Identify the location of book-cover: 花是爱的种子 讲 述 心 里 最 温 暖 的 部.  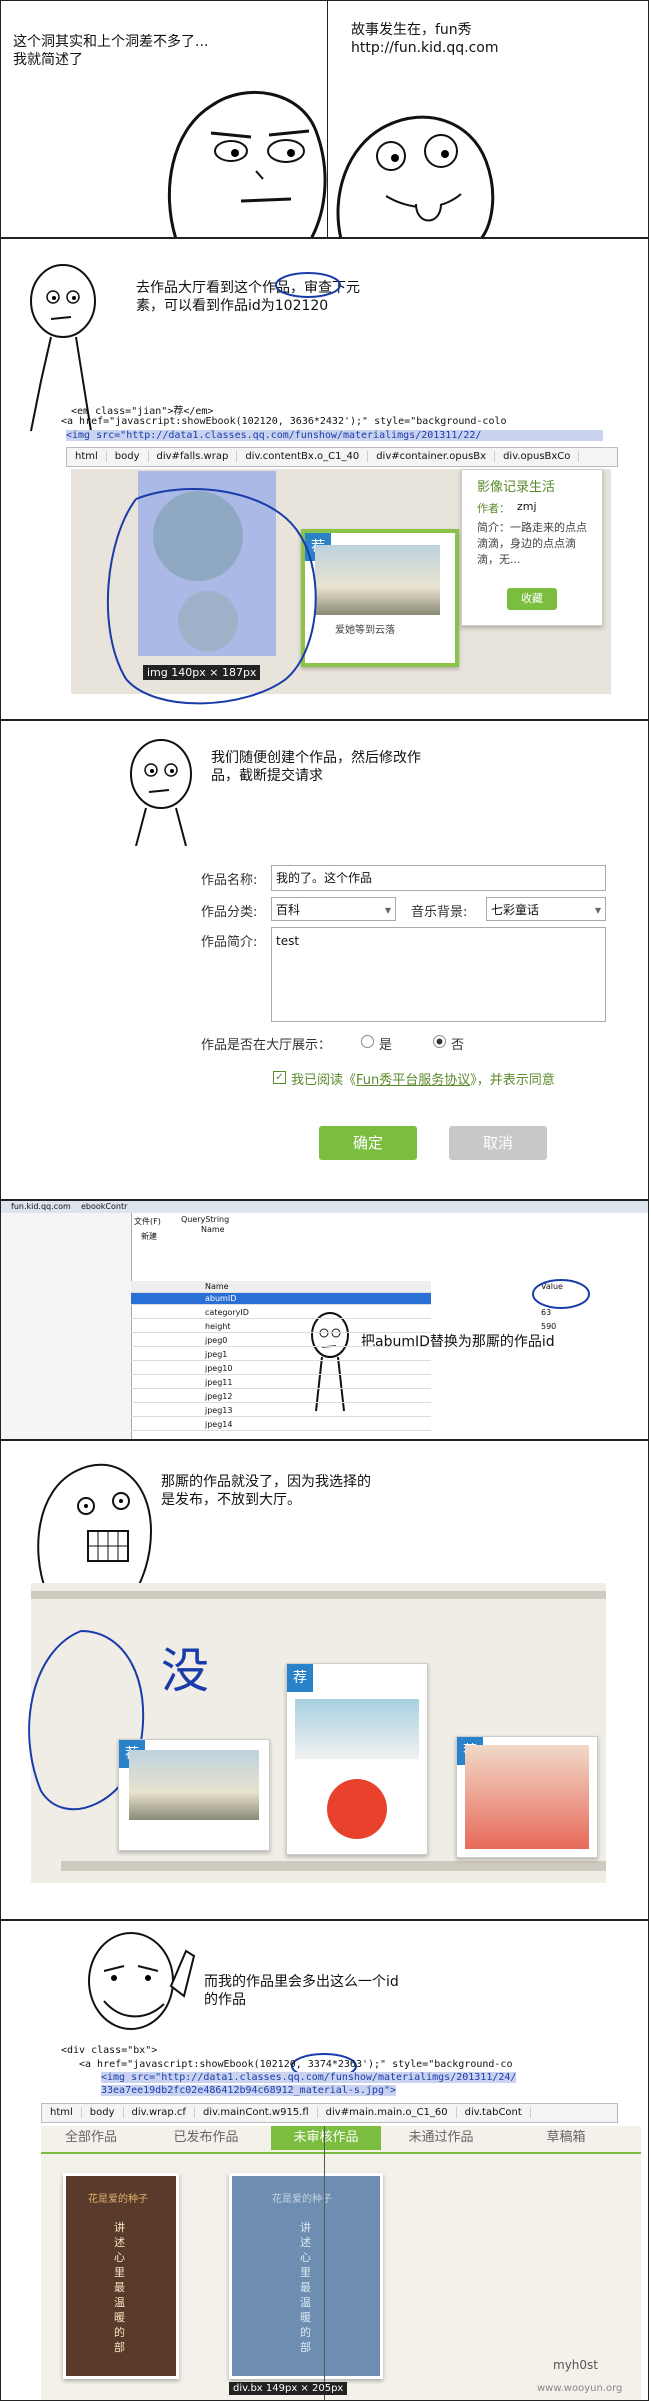
(121, 2276).